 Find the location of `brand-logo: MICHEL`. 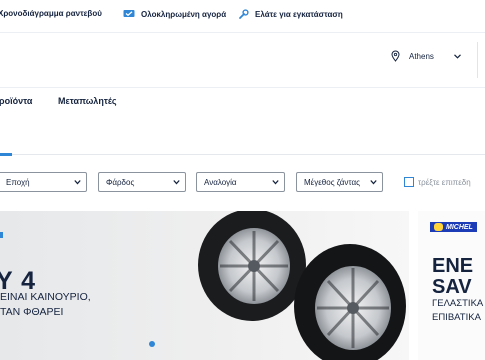

brand-logo: MICHEL is located at coordinates (453, 227).